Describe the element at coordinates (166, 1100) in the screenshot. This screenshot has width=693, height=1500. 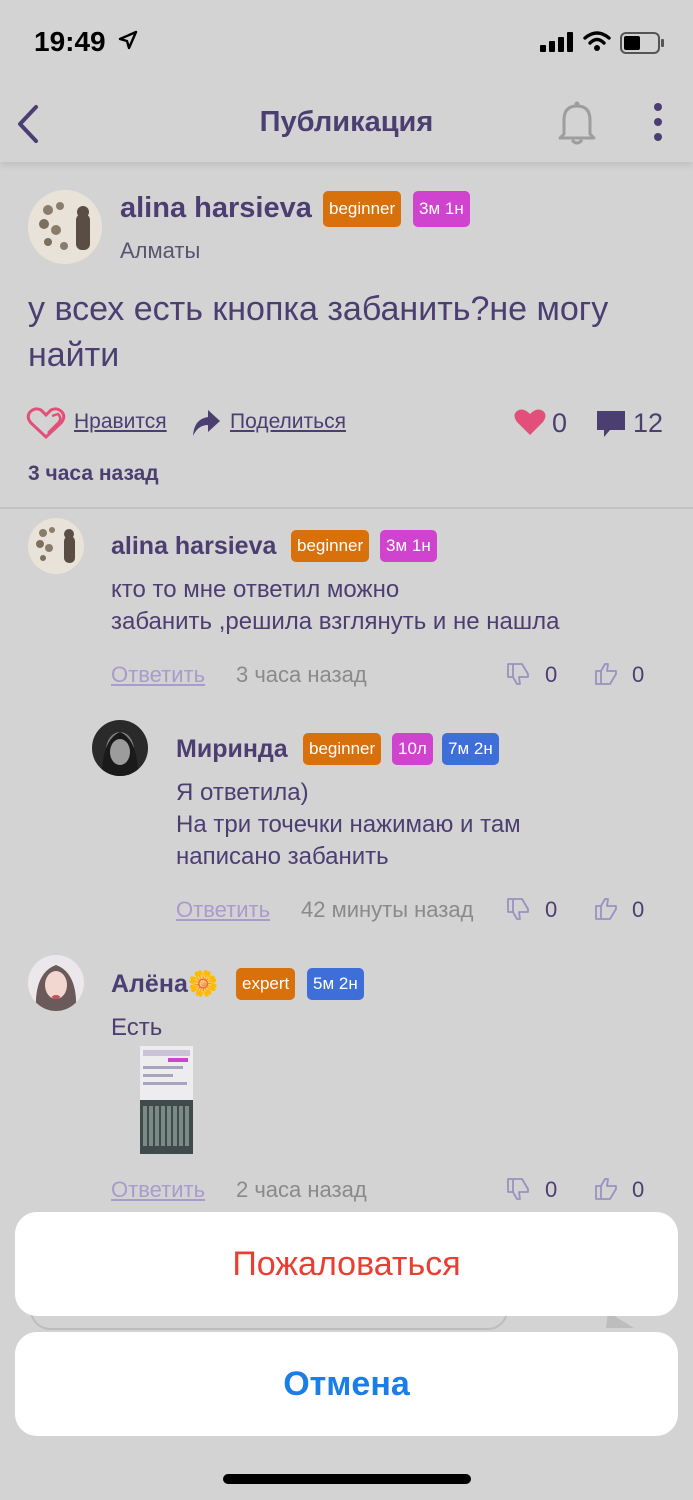
I see `attached-screenshot` at that location.